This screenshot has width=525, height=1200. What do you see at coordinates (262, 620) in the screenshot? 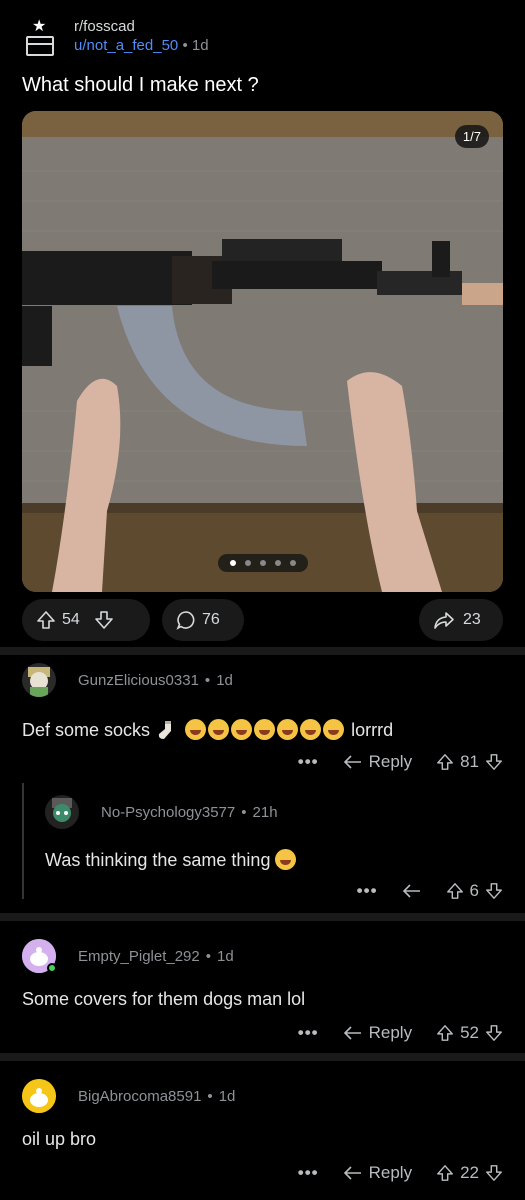
I see `post-actions: 54 76 23` at bounding box center [262, 620].